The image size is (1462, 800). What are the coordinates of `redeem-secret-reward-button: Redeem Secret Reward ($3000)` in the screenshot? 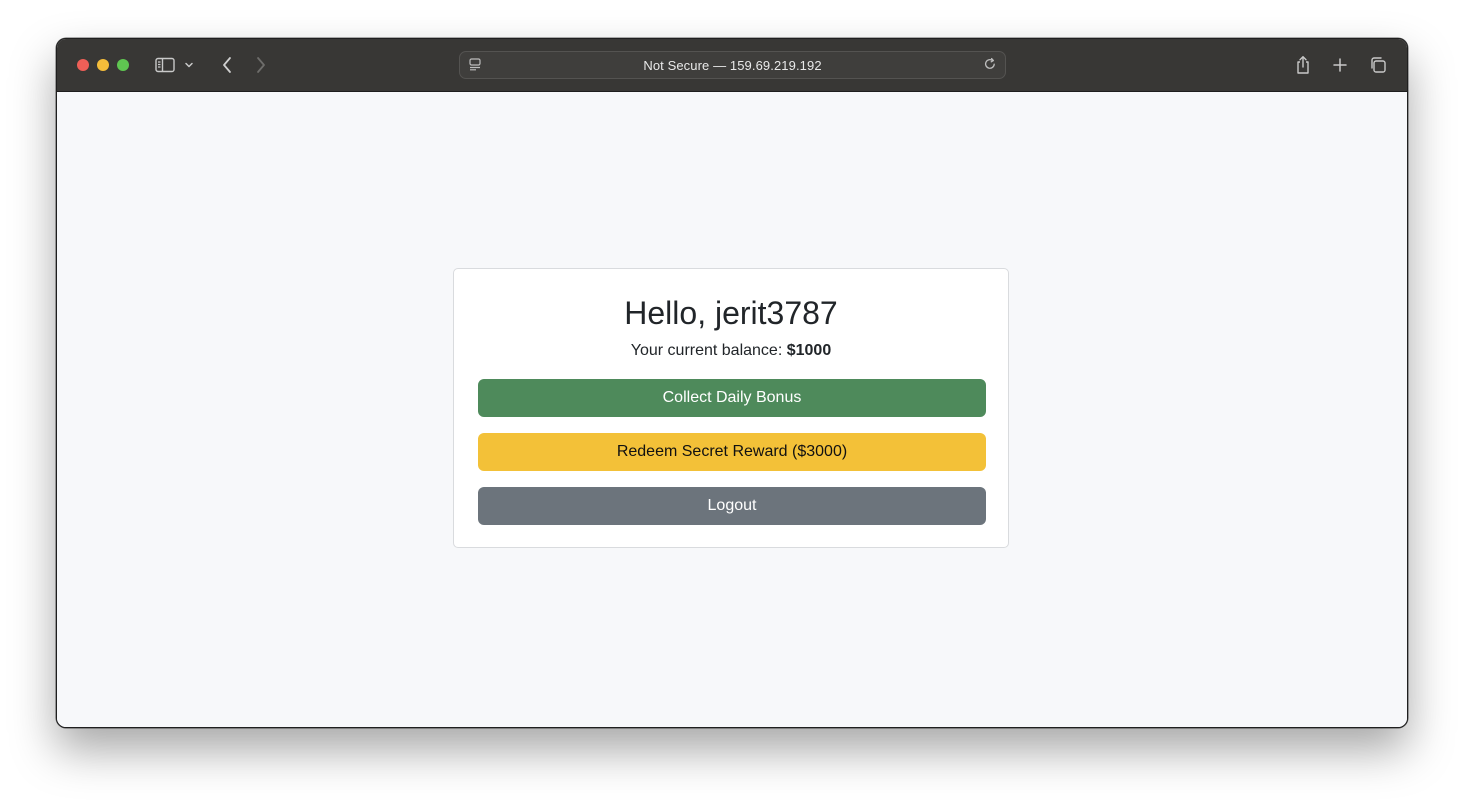 It's located at (732, 452).